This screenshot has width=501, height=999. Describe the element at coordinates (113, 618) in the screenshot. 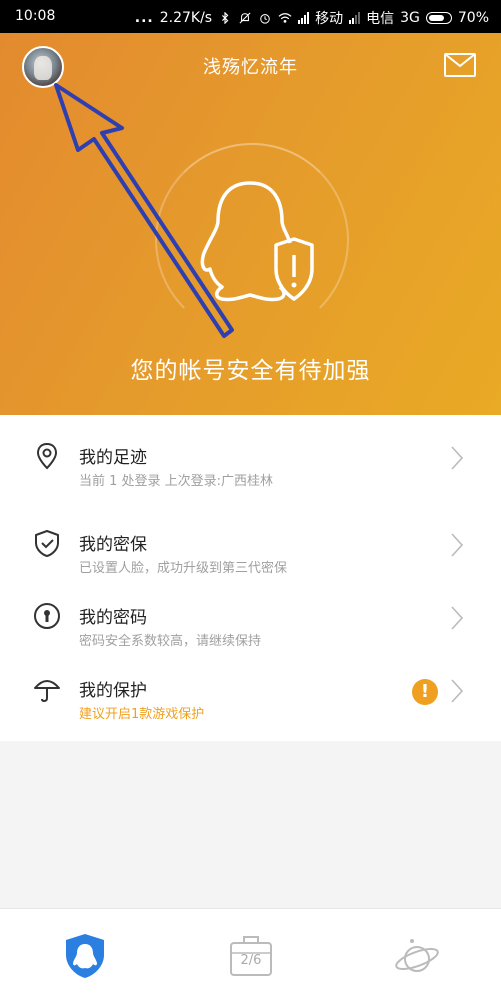

I see `list-item-title: 我的密码` at that location.